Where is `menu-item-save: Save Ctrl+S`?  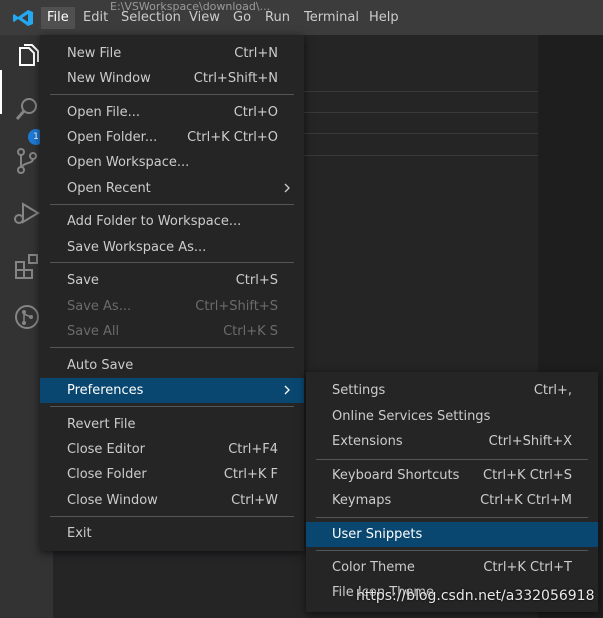
menu-item-save: Save Ctrl+S is located at coordinates (172, 280).